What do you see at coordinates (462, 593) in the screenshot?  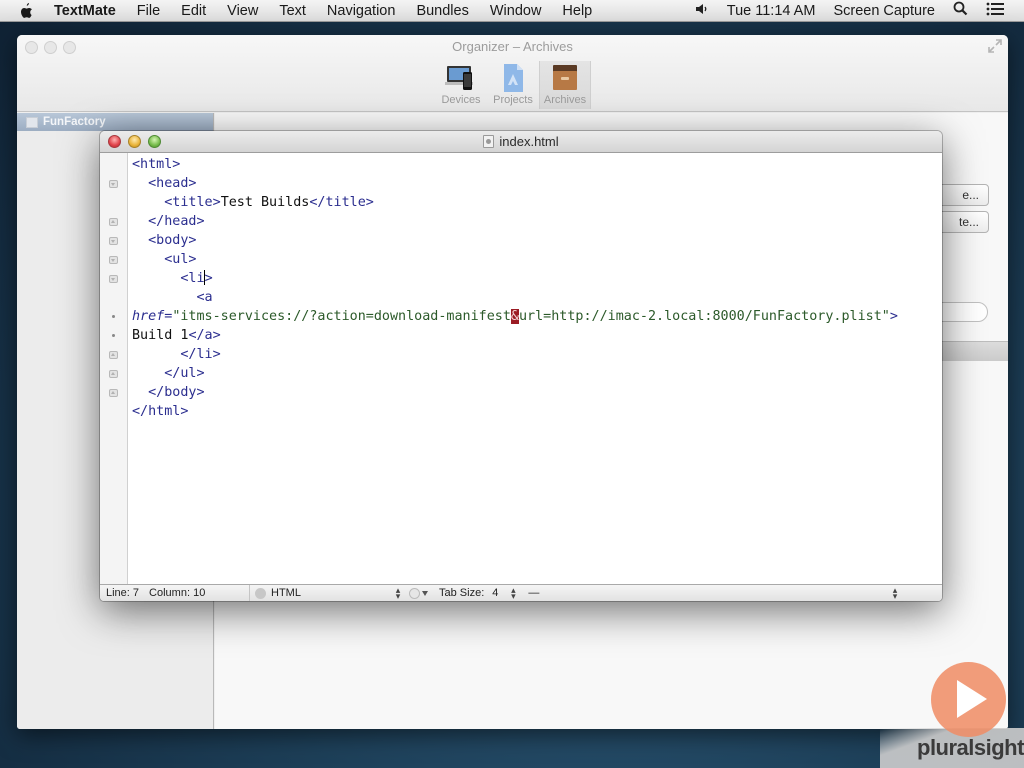 I see `tab-size-label: Tab Size:` at bounding box center [462, 593].